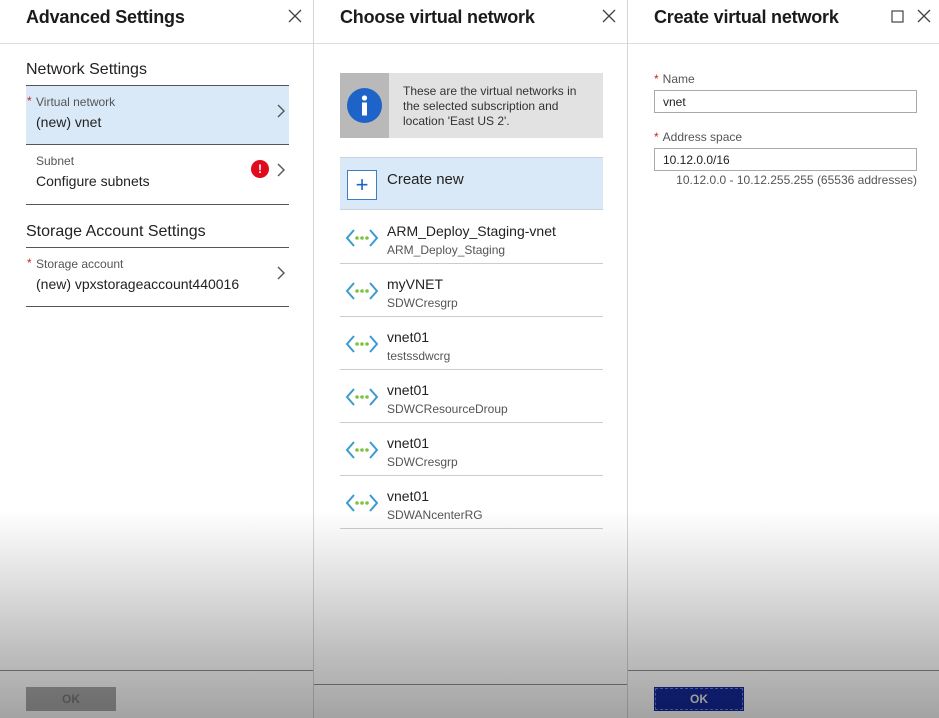  I want to click on name-label-text: Name, so click(678, 79).